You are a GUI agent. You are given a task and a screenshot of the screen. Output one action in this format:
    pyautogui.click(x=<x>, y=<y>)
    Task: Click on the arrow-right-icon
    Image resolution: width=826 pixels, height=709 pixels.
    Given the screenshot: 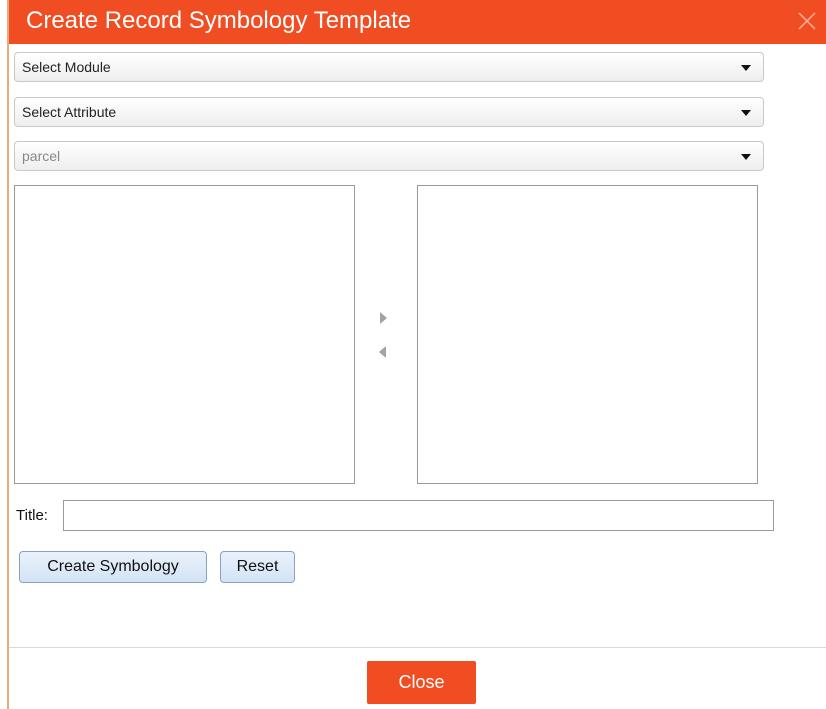 What is the action you would take?
    pyautogui.click(x=383, y=318)
    